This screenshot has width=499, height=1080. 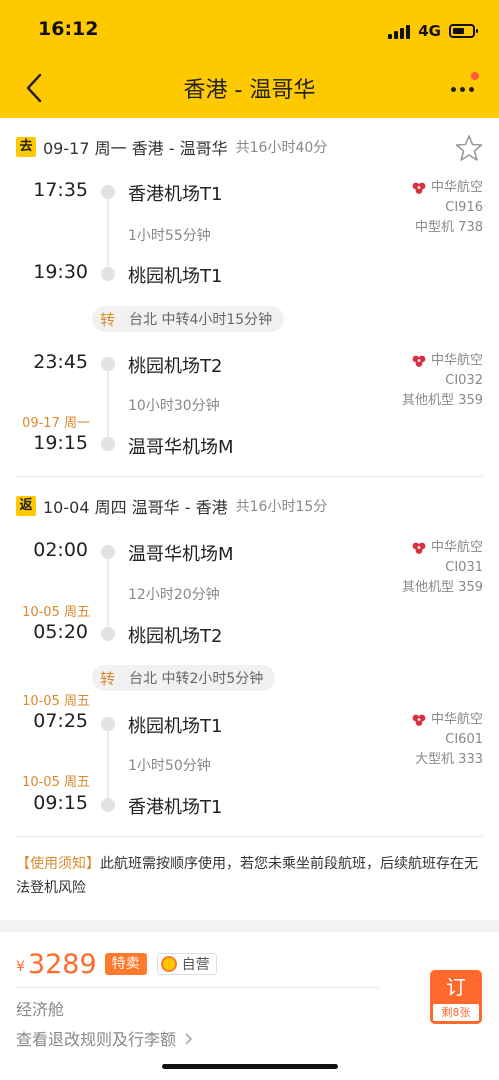 I want to click on return-total-duration: 共16小时15分, so click(x=281, y=507).